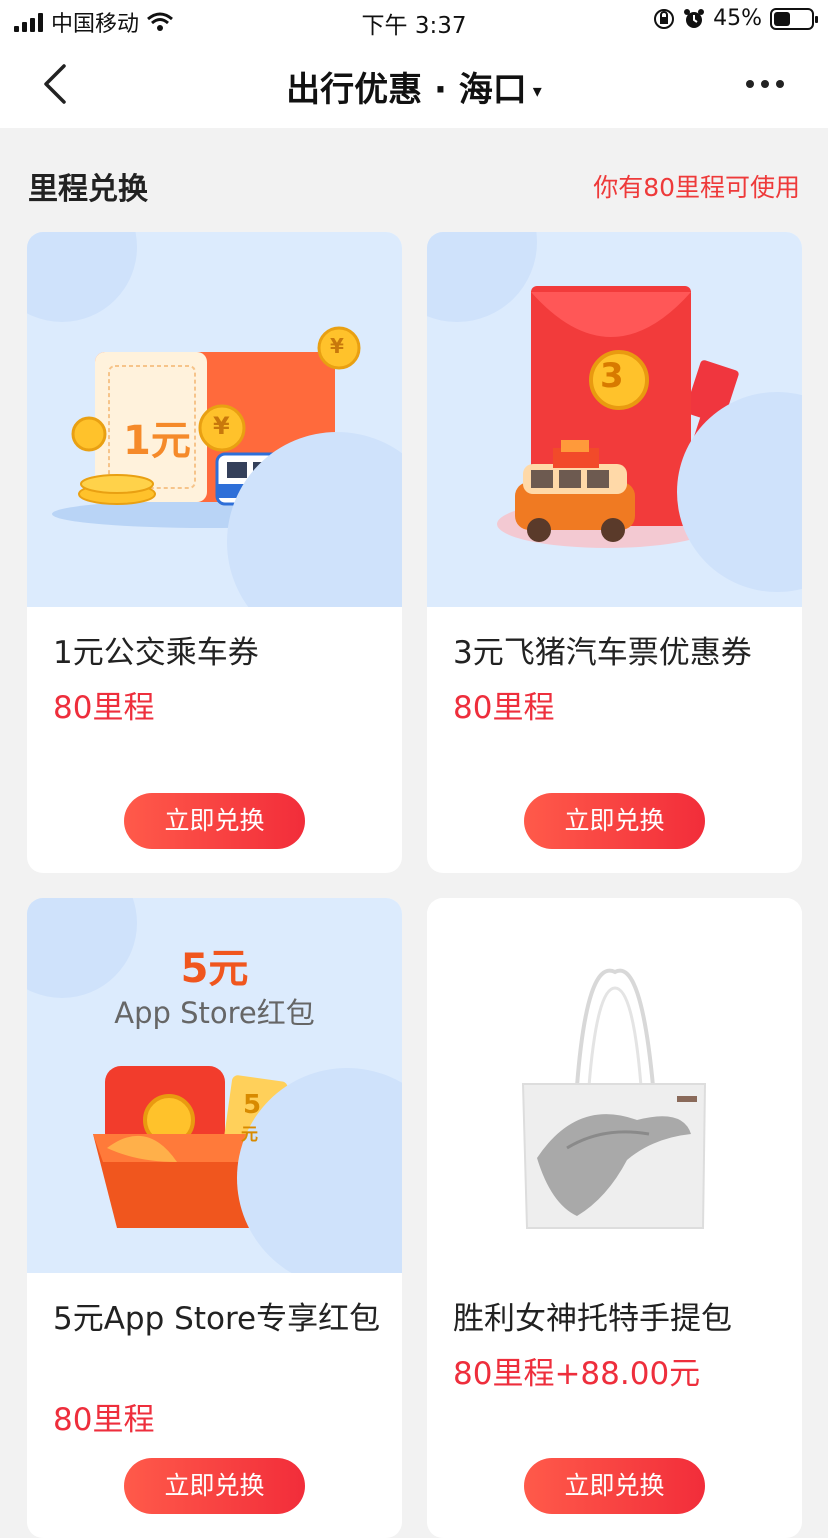 This screenshot has width=828, height=1538. I want to click on page-title: 出行优惠 · 海口, so click(406, 90).